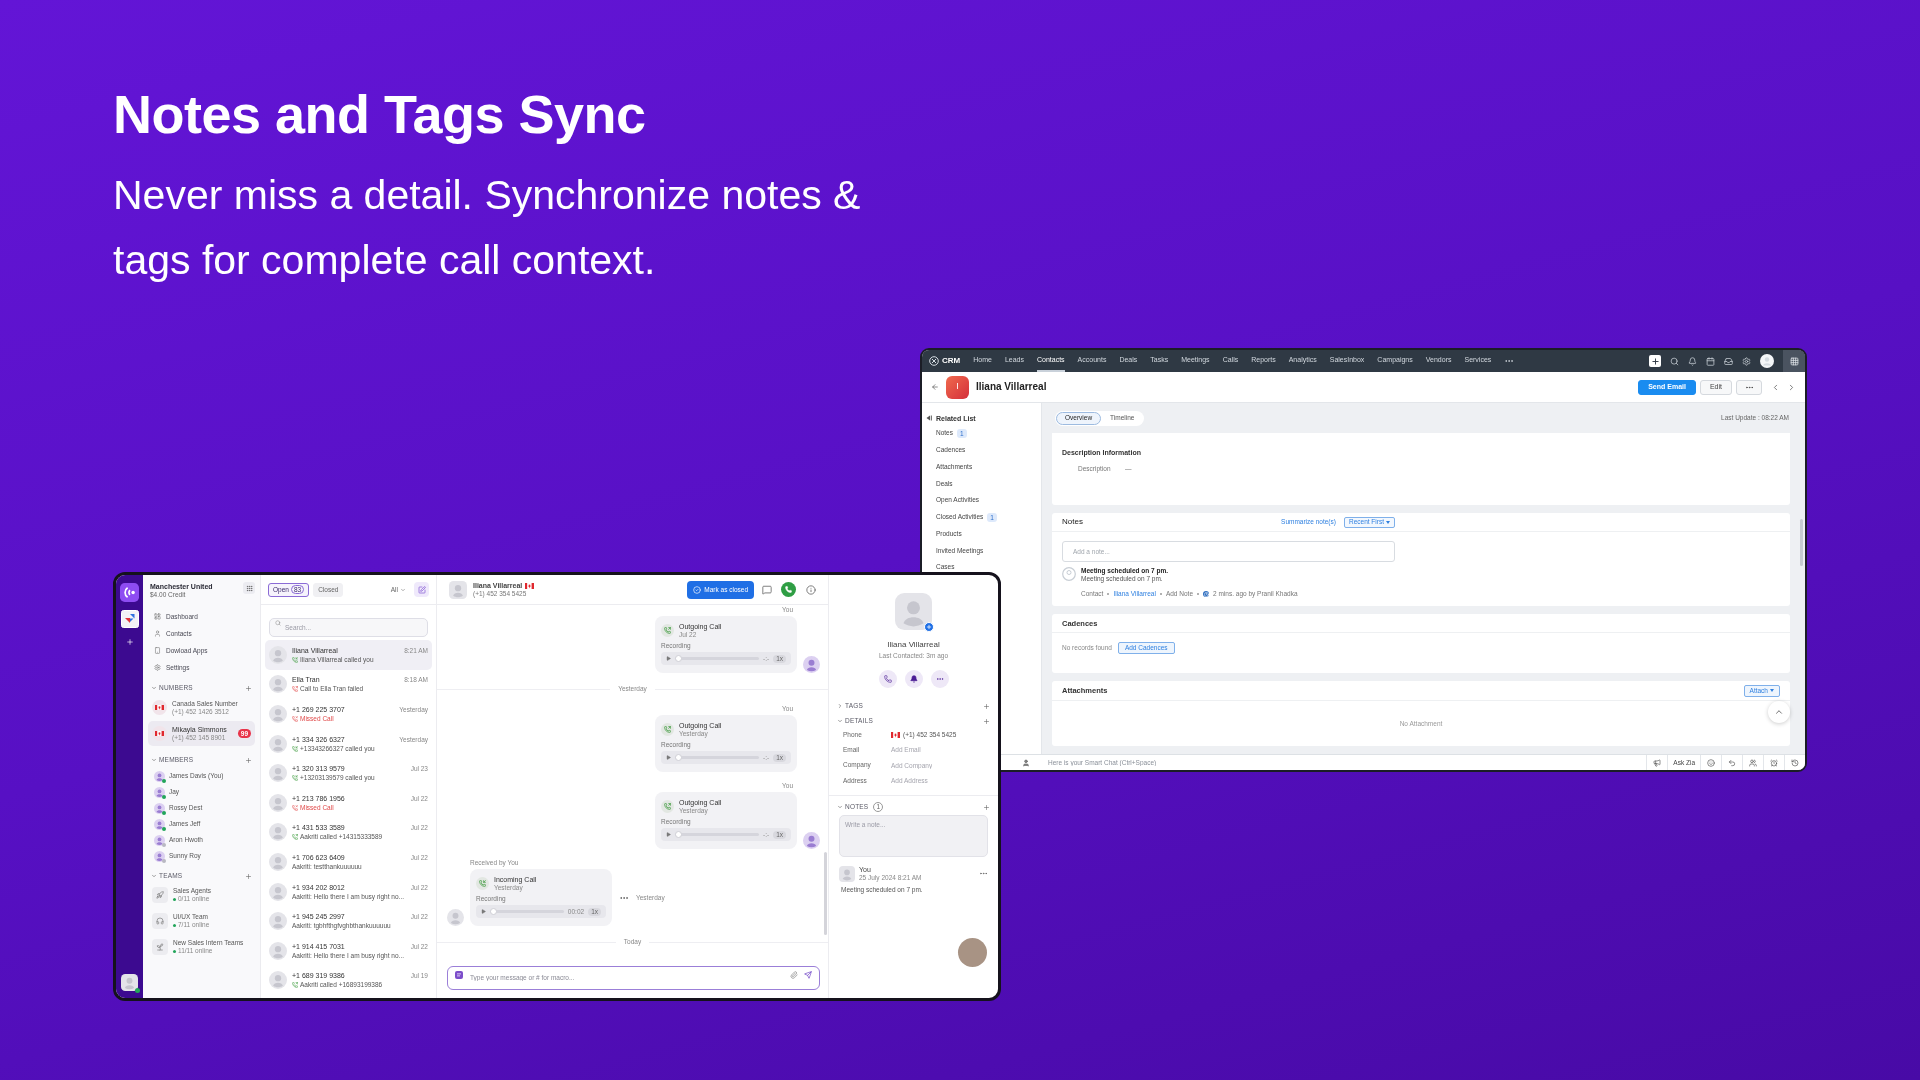 The height and width of the screenshot is (1080, 1920). Describe the element at coordinates (421, 589) in the screenshot. I see `compose-button` at that location.